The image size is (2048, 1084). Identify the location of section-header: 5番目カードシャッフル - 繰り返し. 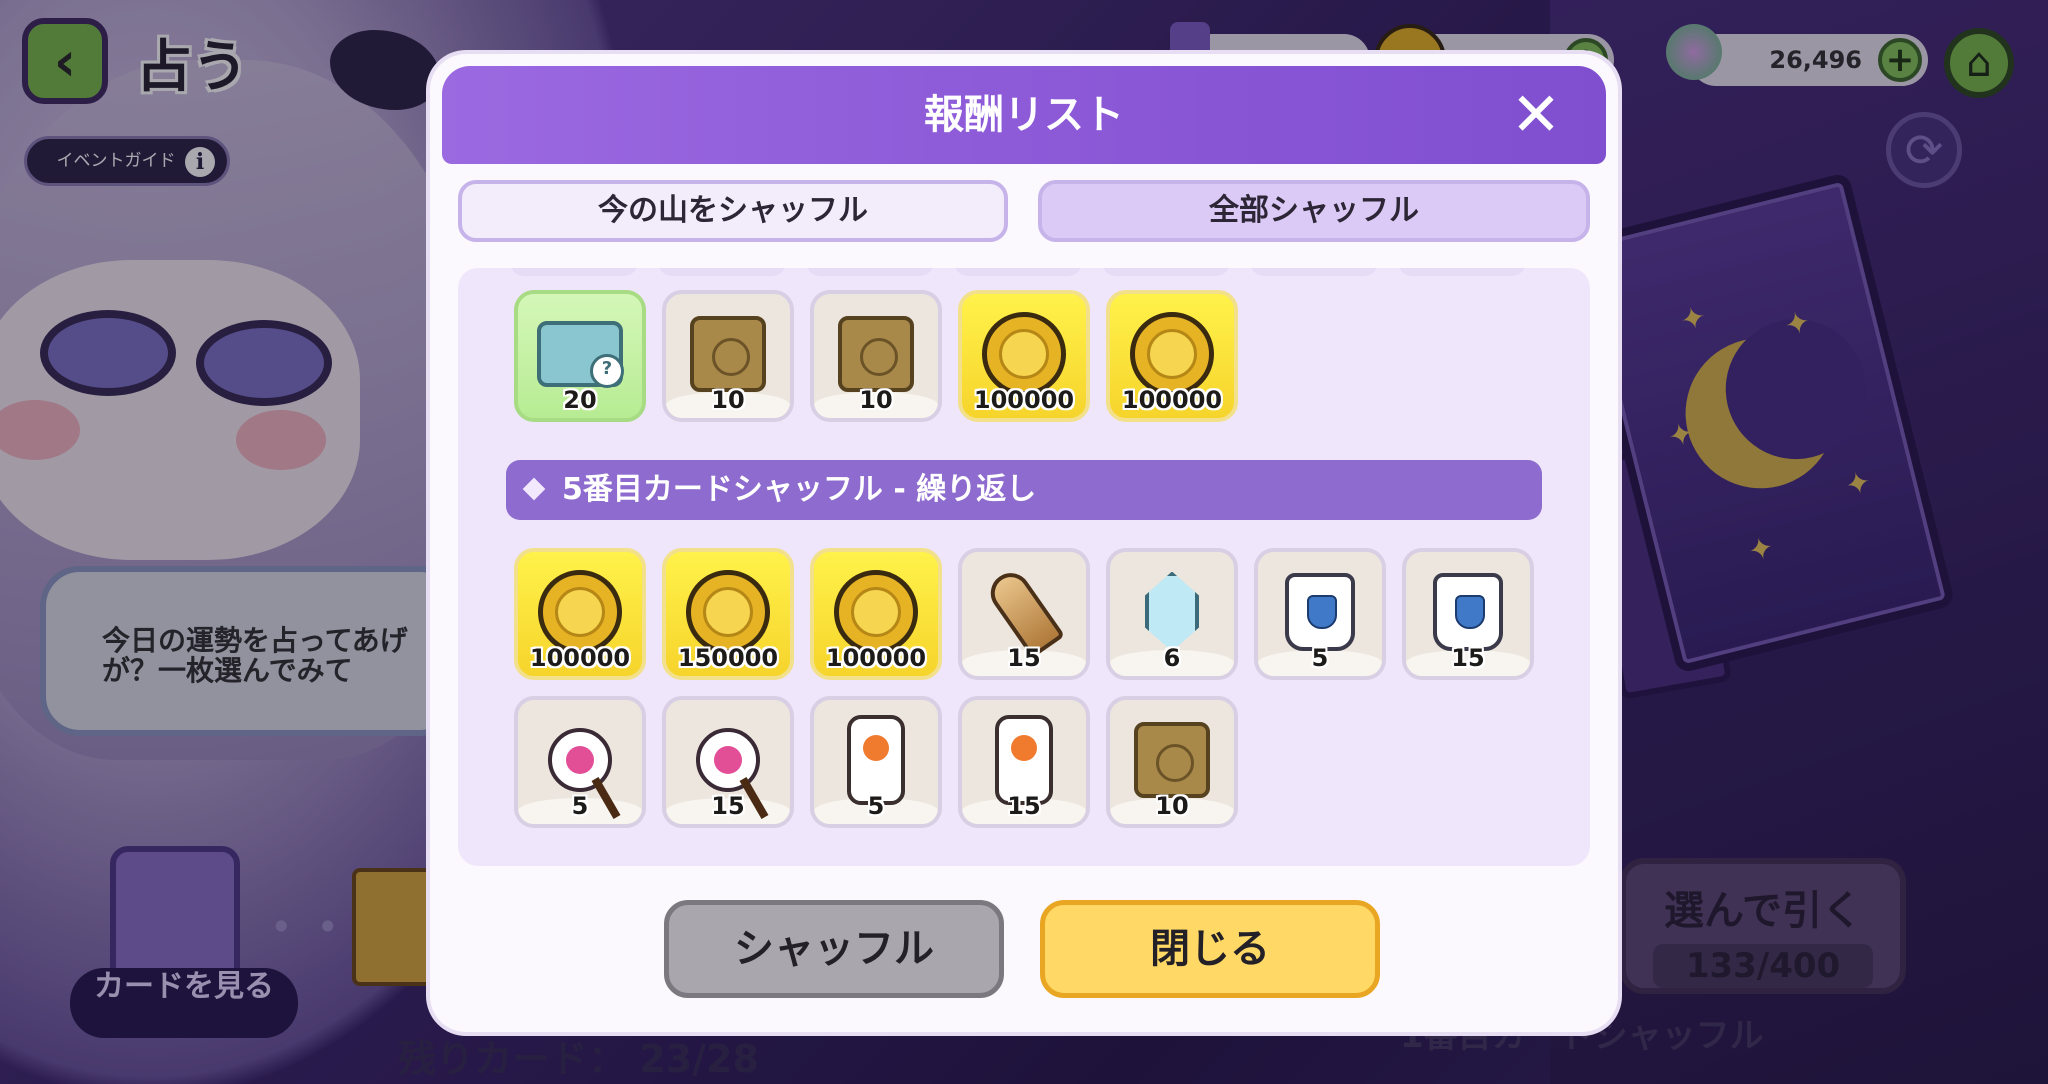
(1024, 490).